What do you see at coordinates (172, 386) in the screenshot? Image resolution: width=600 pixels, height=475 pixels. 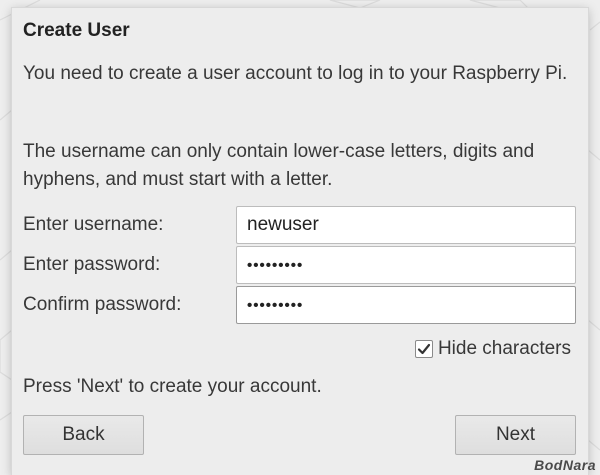 I see `footer-hint: Press 'Next' to create your account.` at bounding box center [172, 386].